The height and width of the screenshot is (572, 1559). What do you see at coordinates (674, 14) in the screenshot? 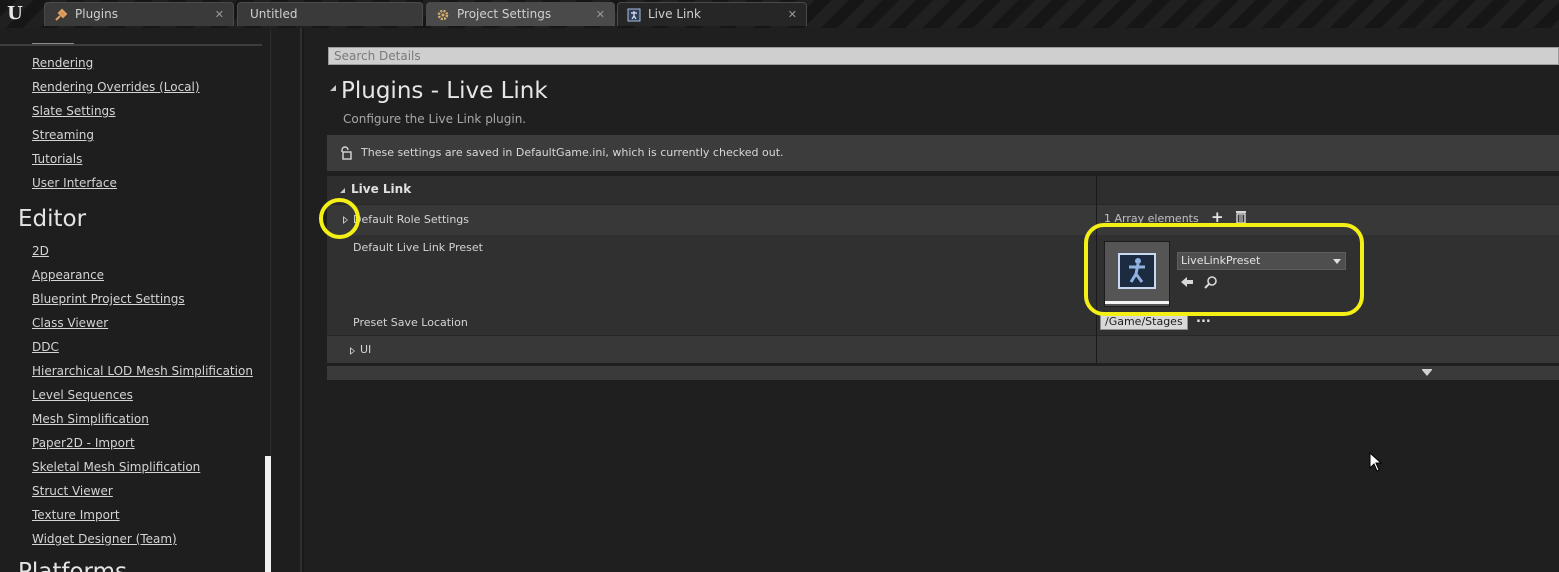
I see `tab-label: Live Link` at bounding box center [674, 14].